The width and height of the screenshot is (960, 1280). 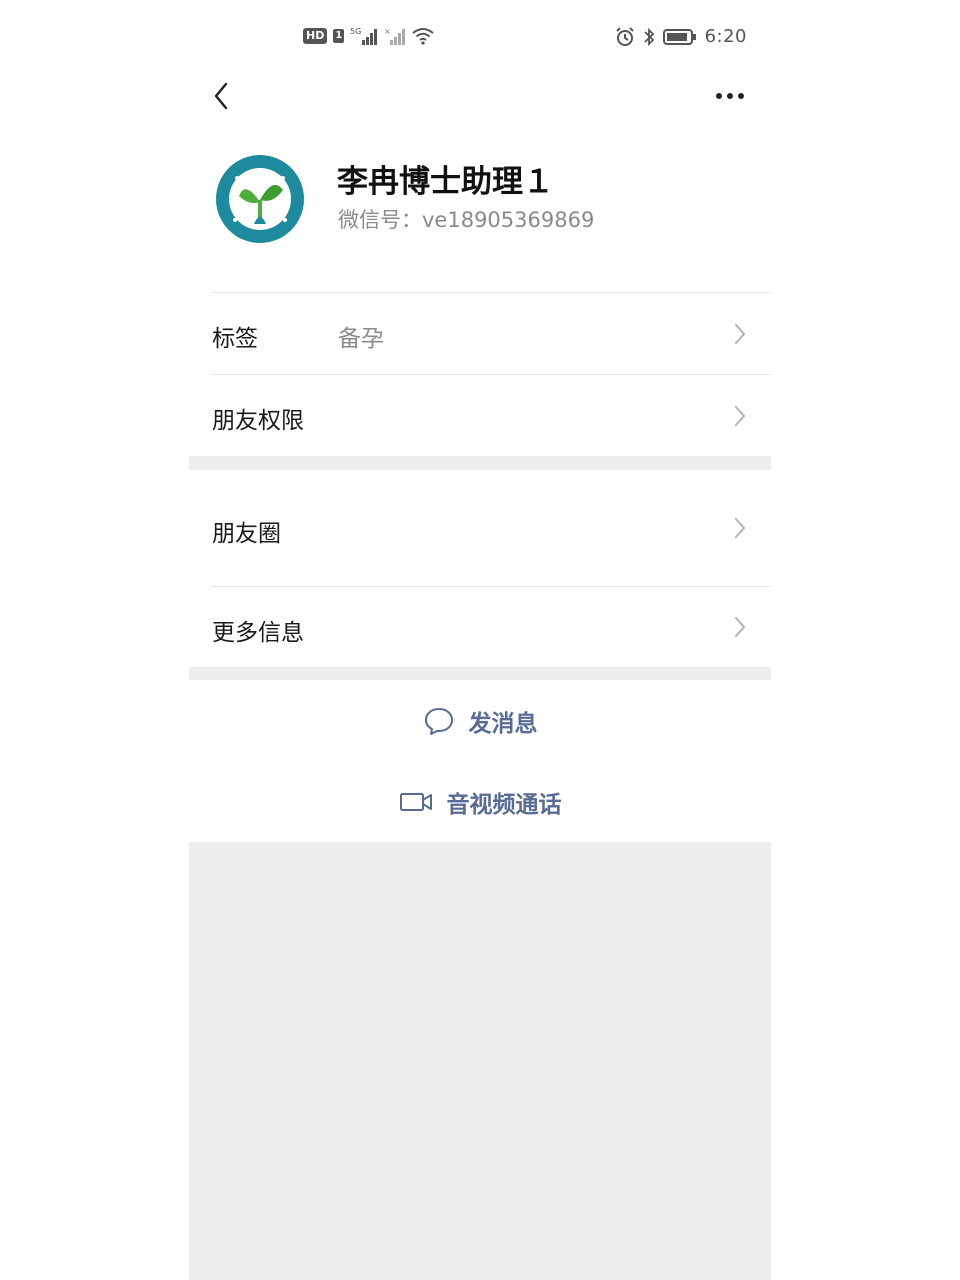 I want to click on bluetooth-icon, so click(x=648, y=36).